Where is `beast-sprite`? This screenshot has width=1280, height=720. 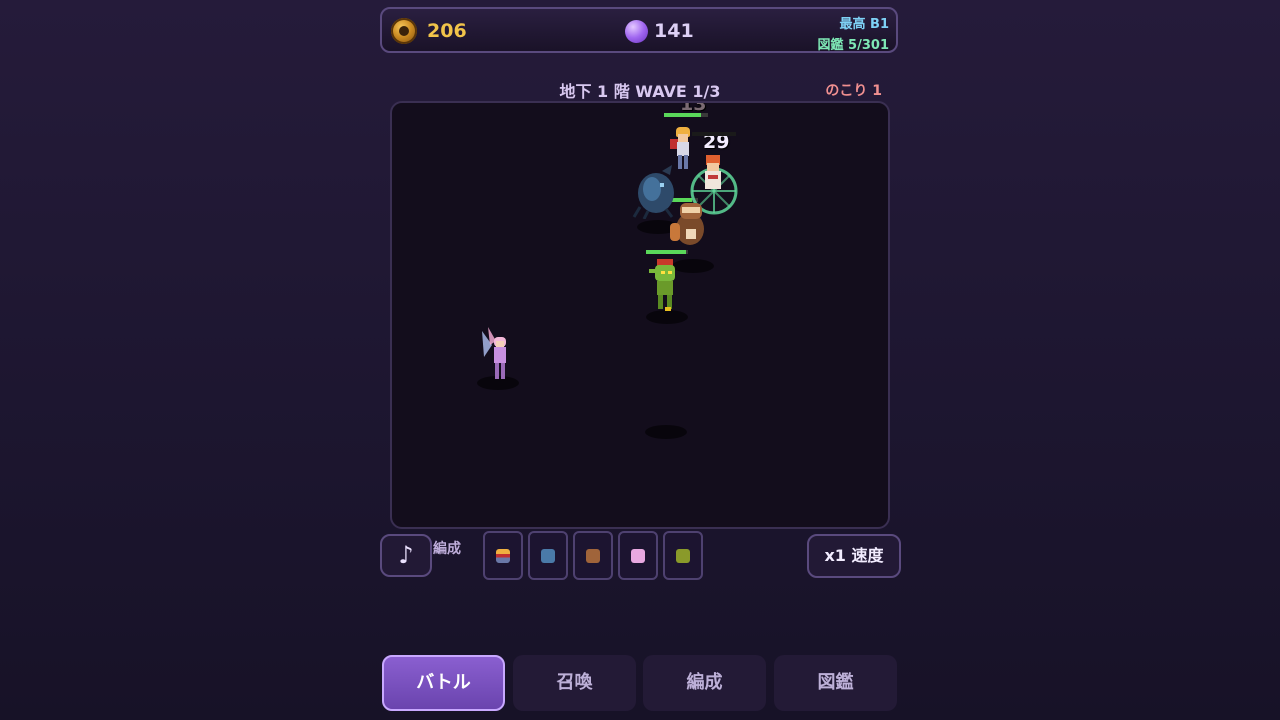
beast-sprite is located at coordinates (690, 225).